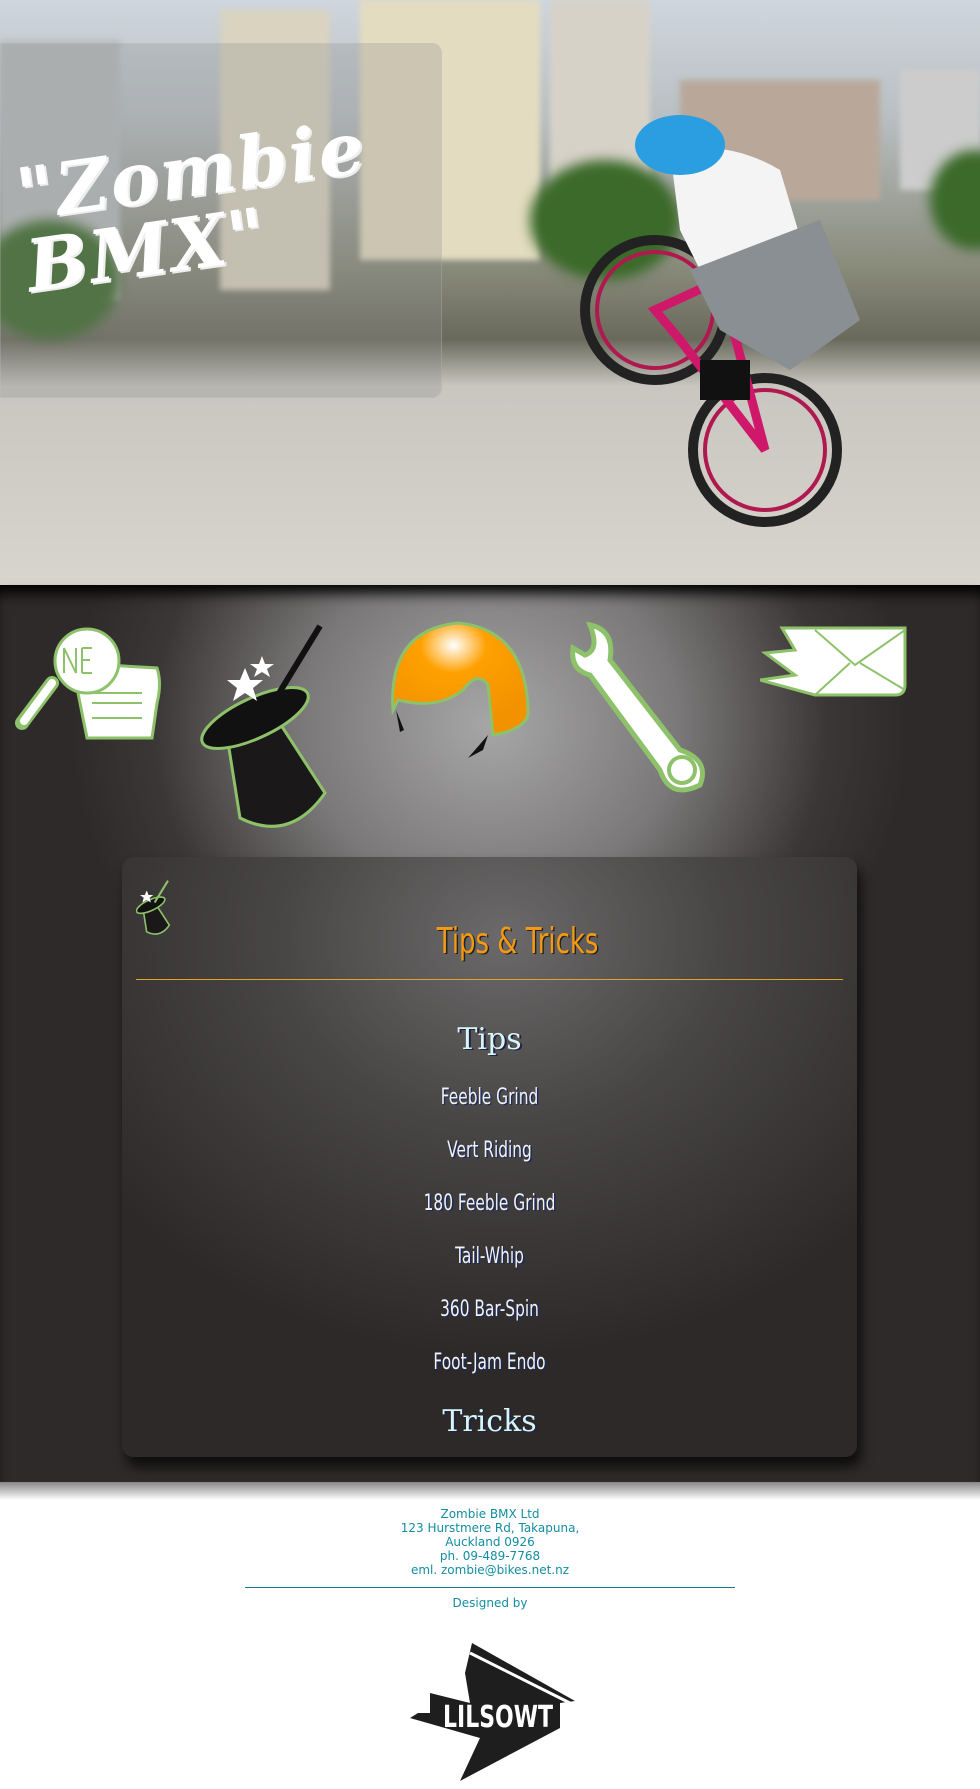 The height and width of the screenshot is (1789, 980). I want to click on tricks-heading: Tricks, so click(489, 1421).